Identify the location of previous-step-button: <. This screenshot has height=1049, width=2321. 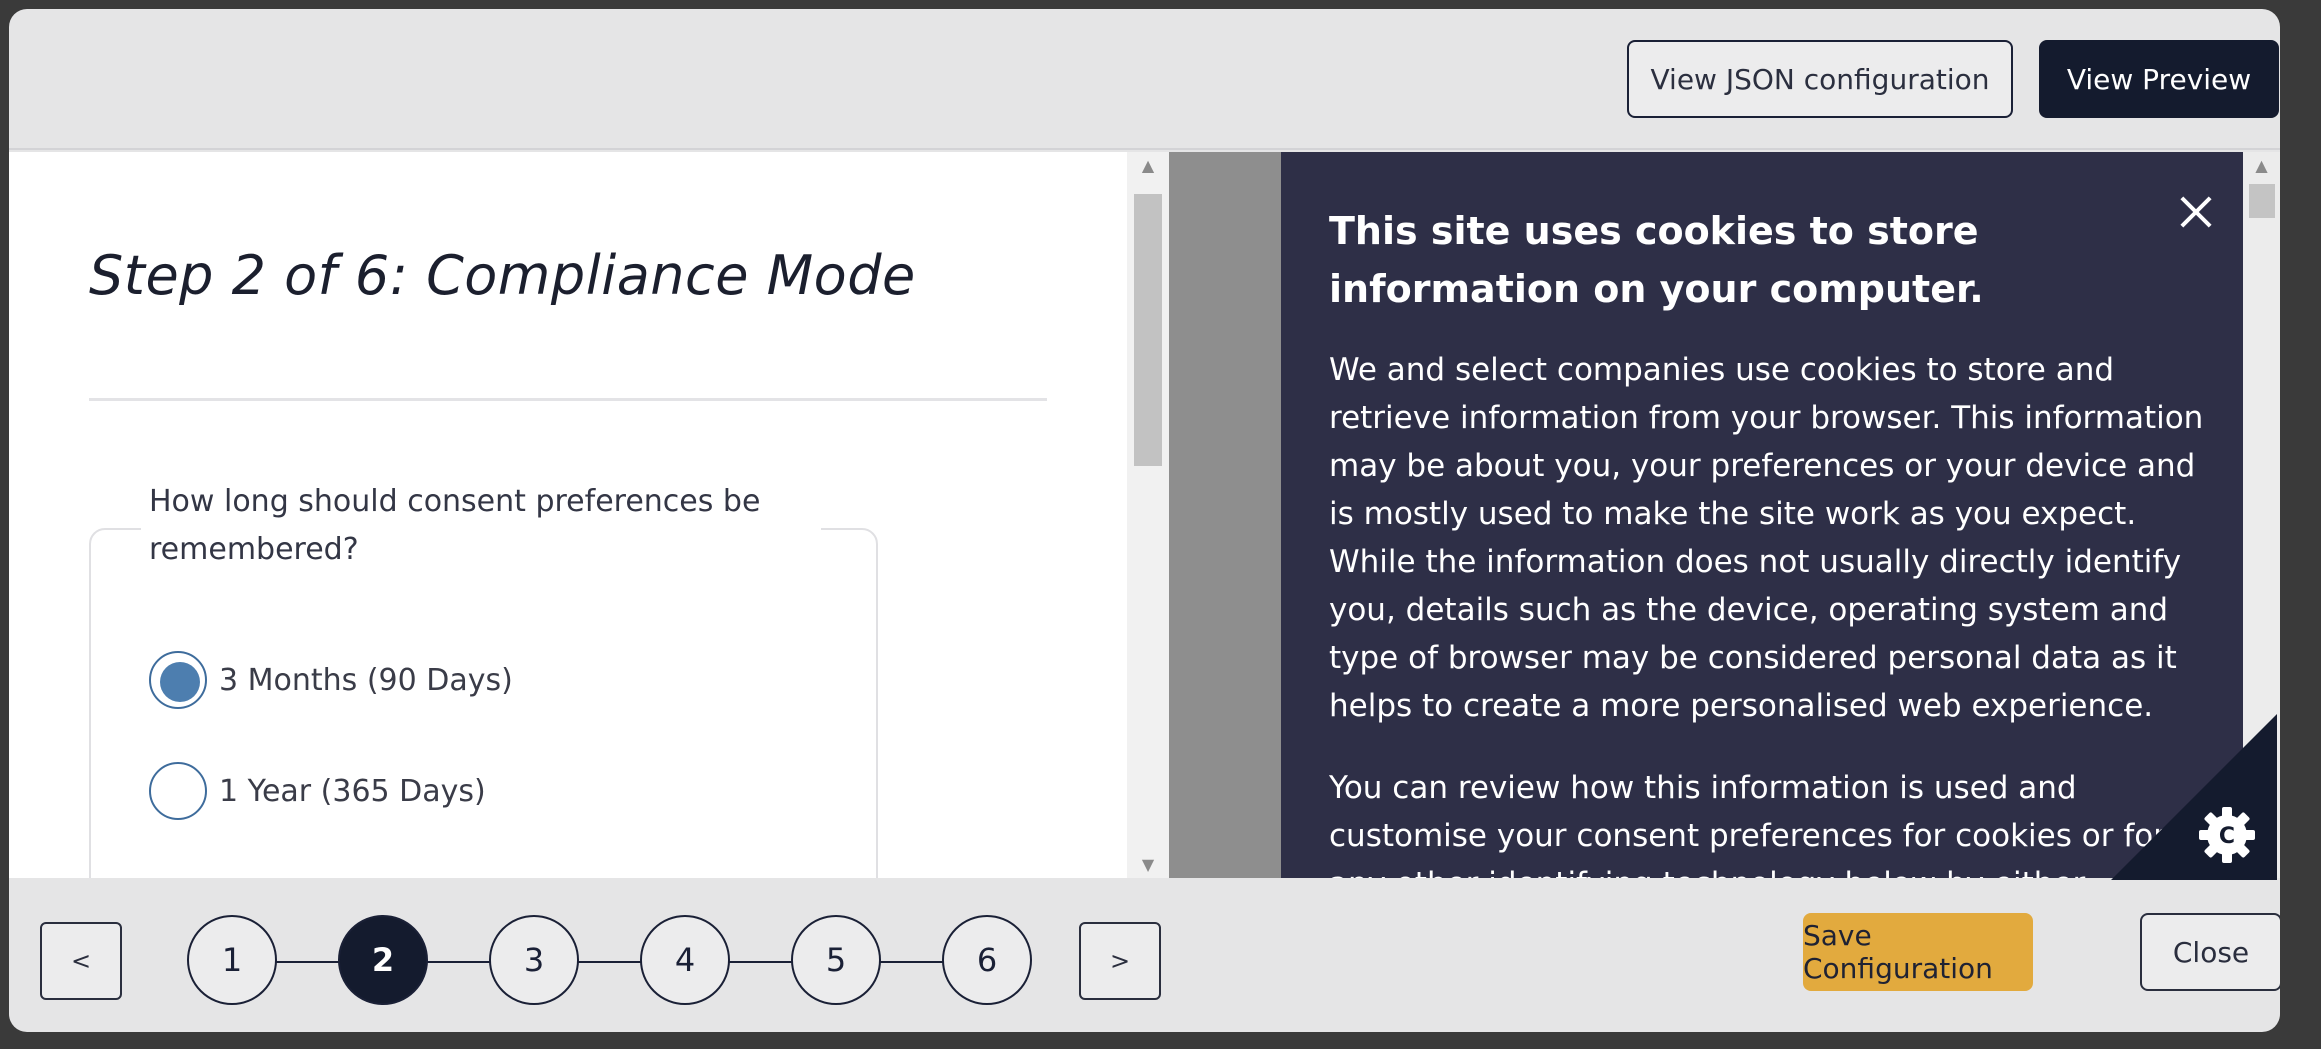
(81, 961).